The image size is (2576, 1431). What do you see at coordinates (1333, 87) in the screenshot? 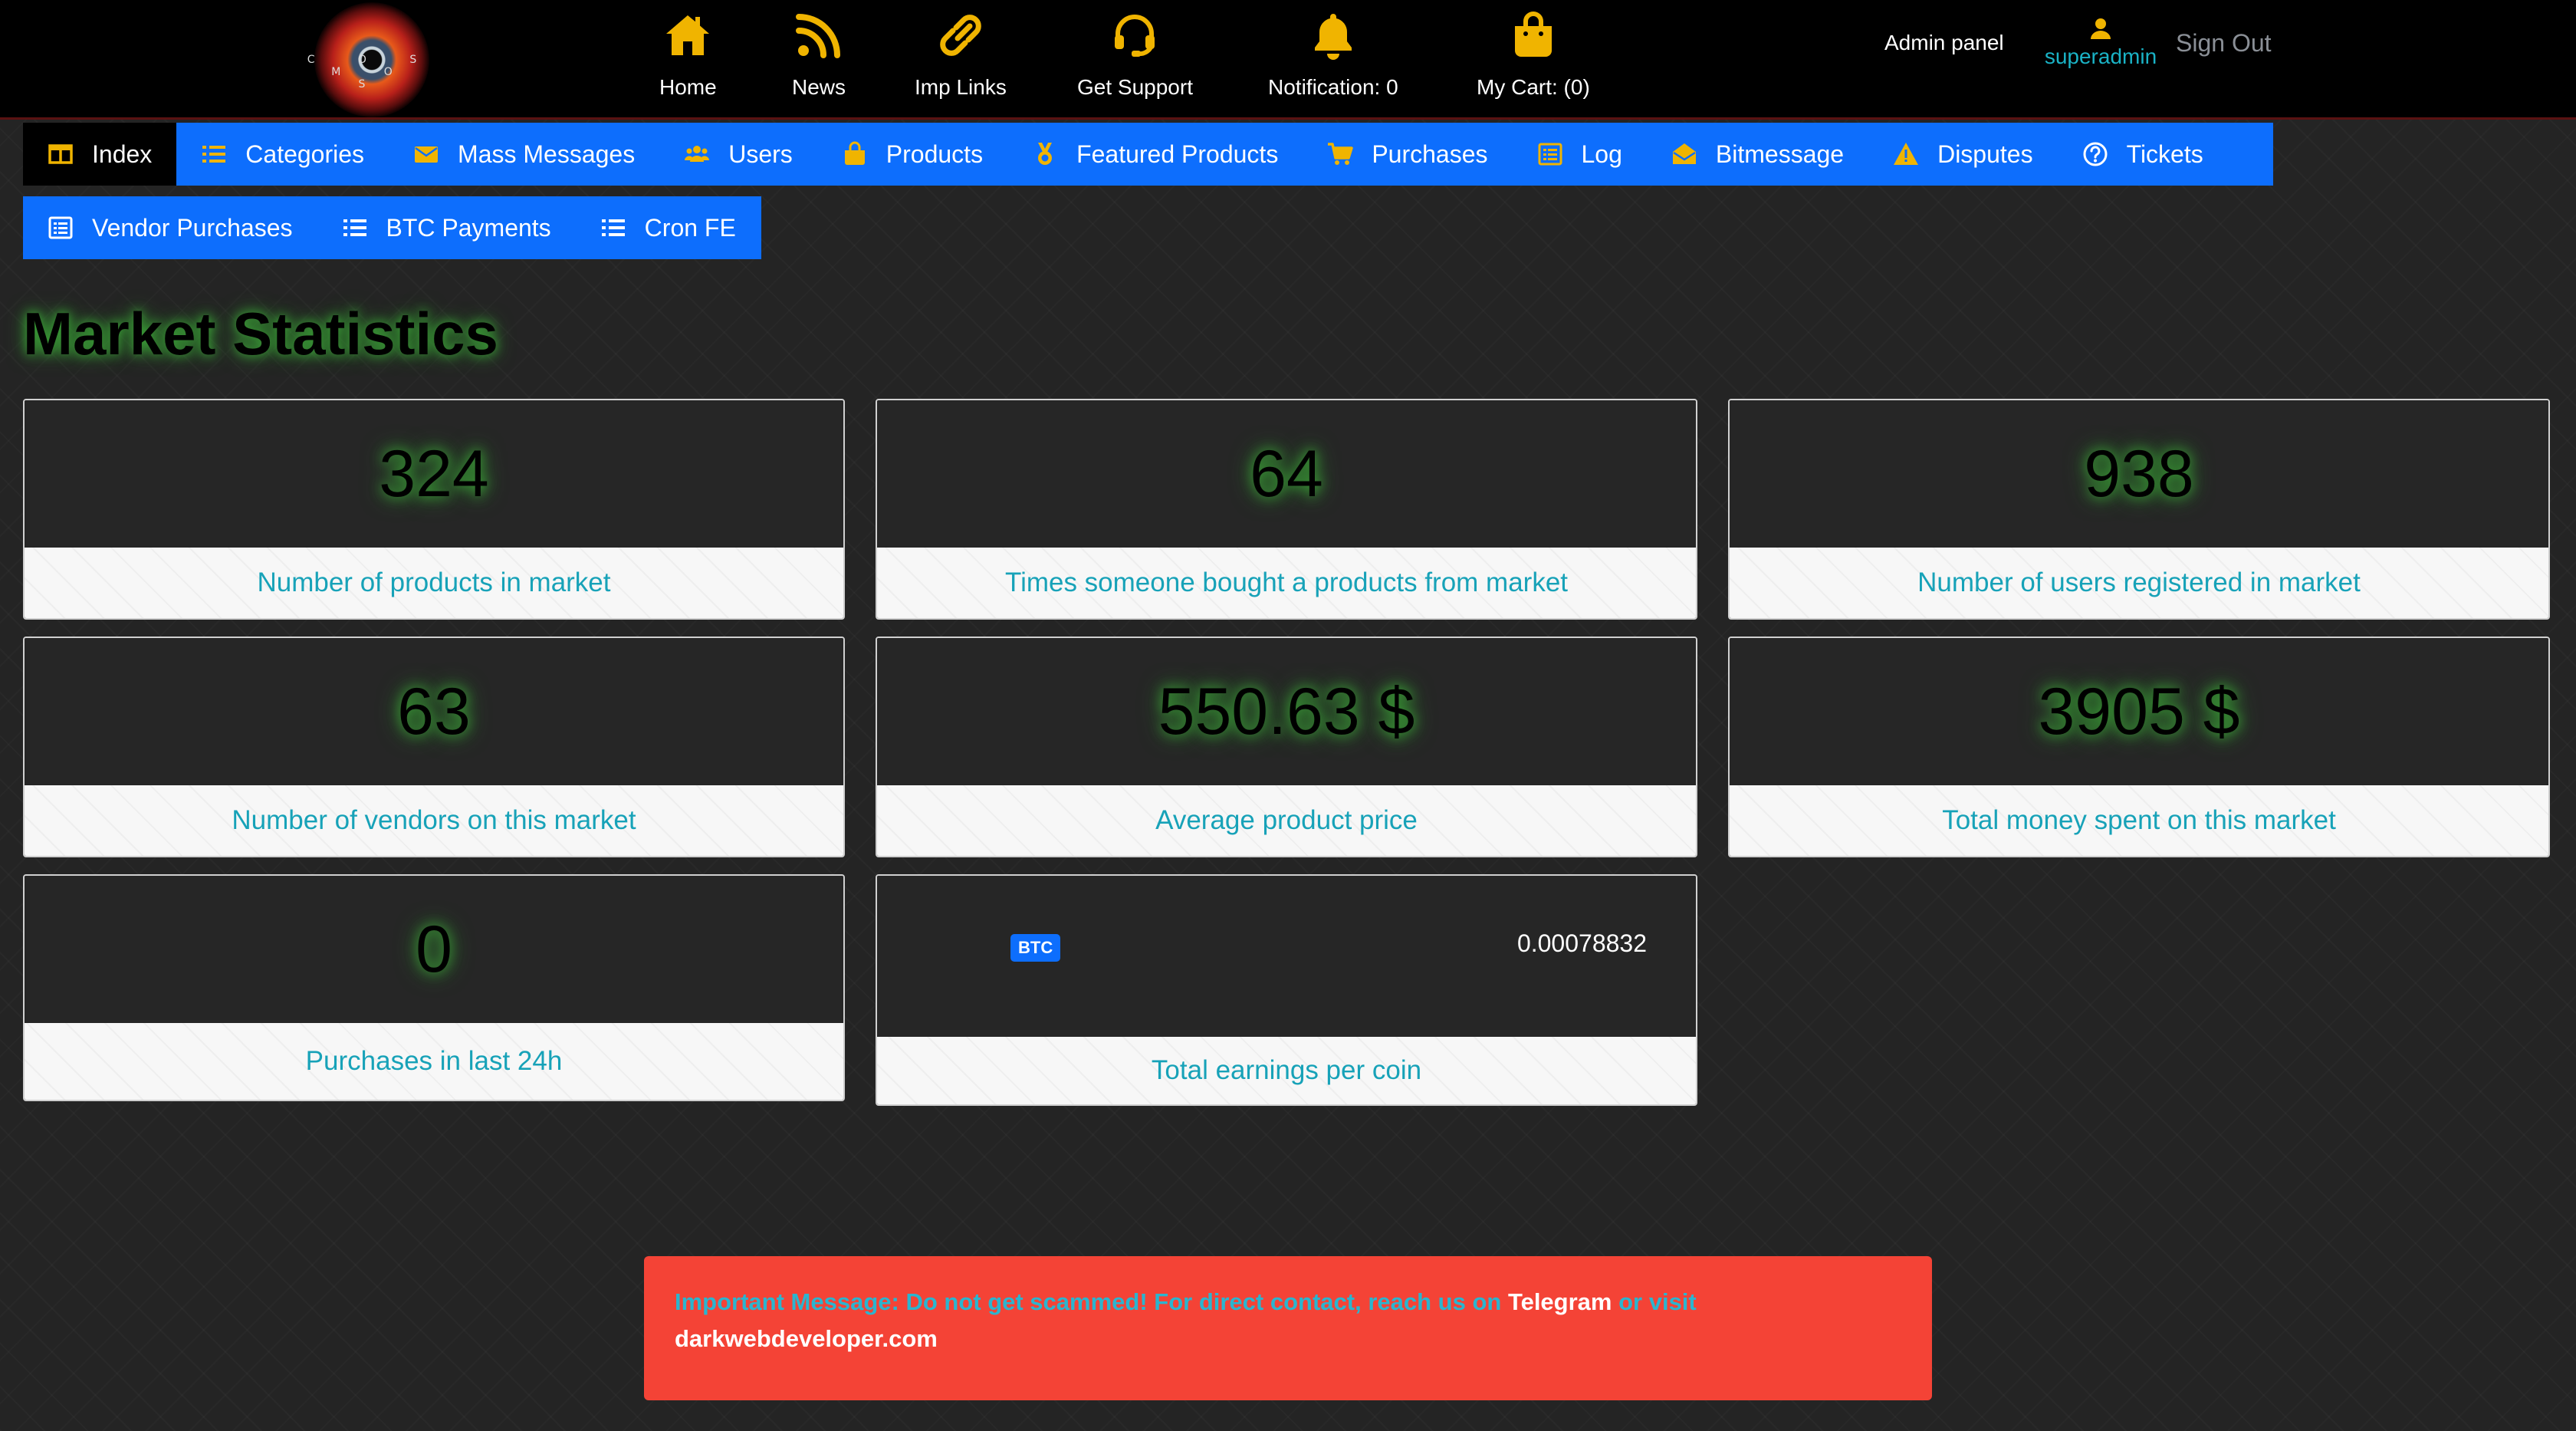
I see `nav-notification-label: Notification: 0` at bounding box center [1333, 87].